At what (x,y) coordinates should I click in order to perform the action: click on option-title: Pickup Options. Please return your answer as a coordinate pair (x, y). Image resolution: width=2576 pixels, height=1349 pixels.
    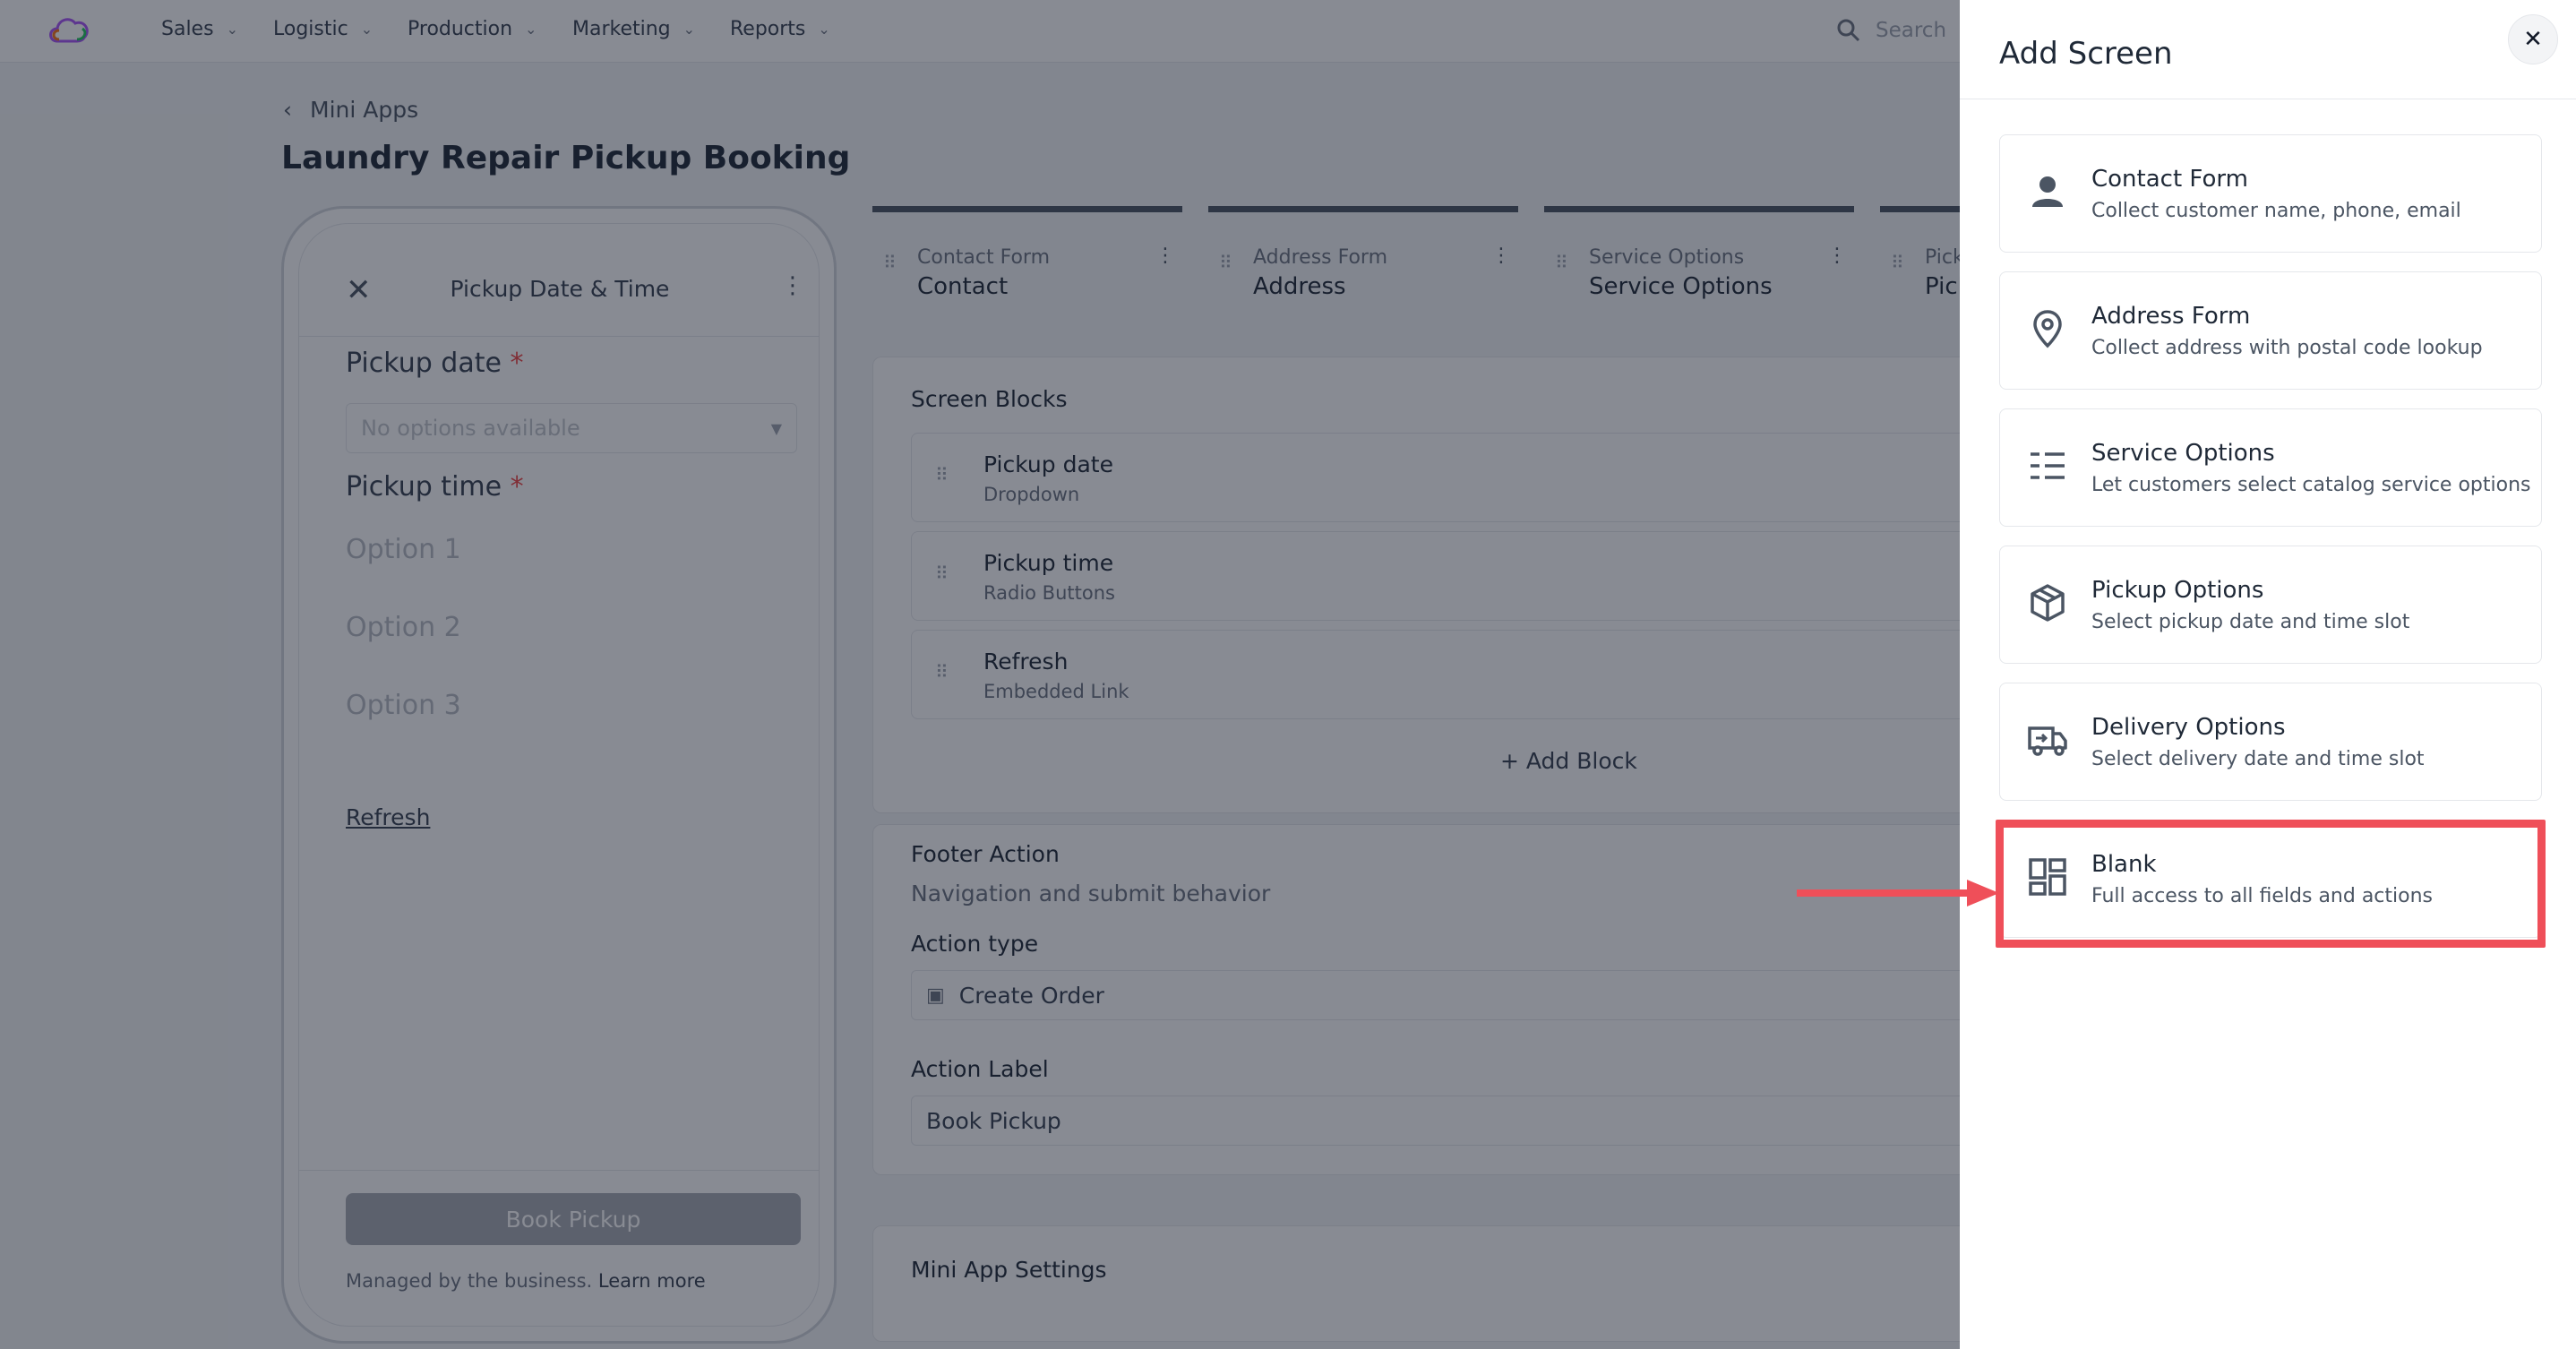
    Looking at the image, I should click on (2177, 590).